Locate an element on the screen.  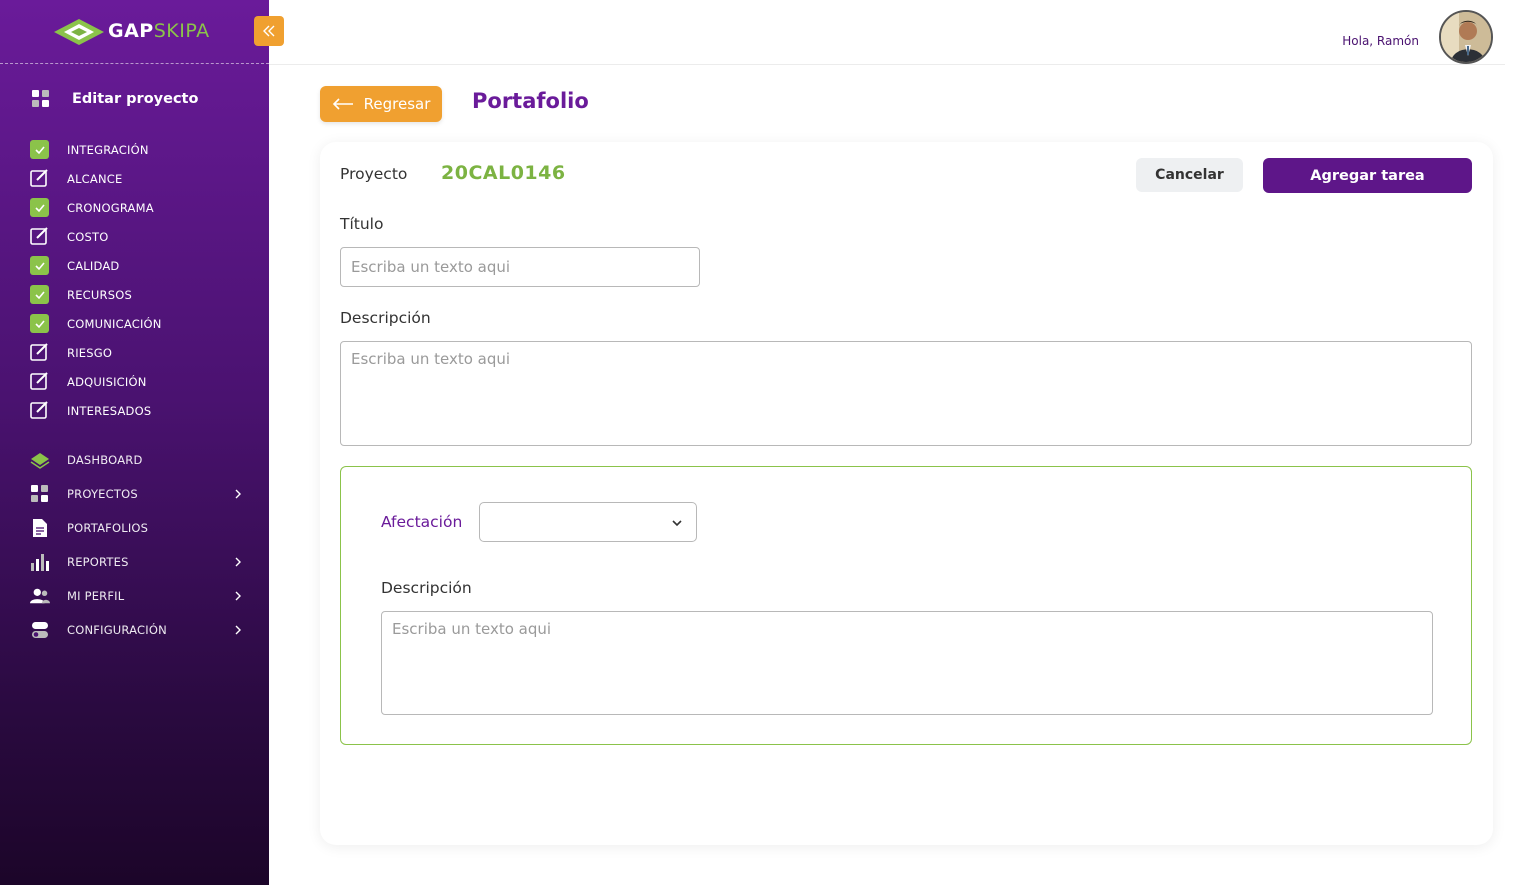
user-greeting: Hola, Ramón is located at coordinates (1380, 41).